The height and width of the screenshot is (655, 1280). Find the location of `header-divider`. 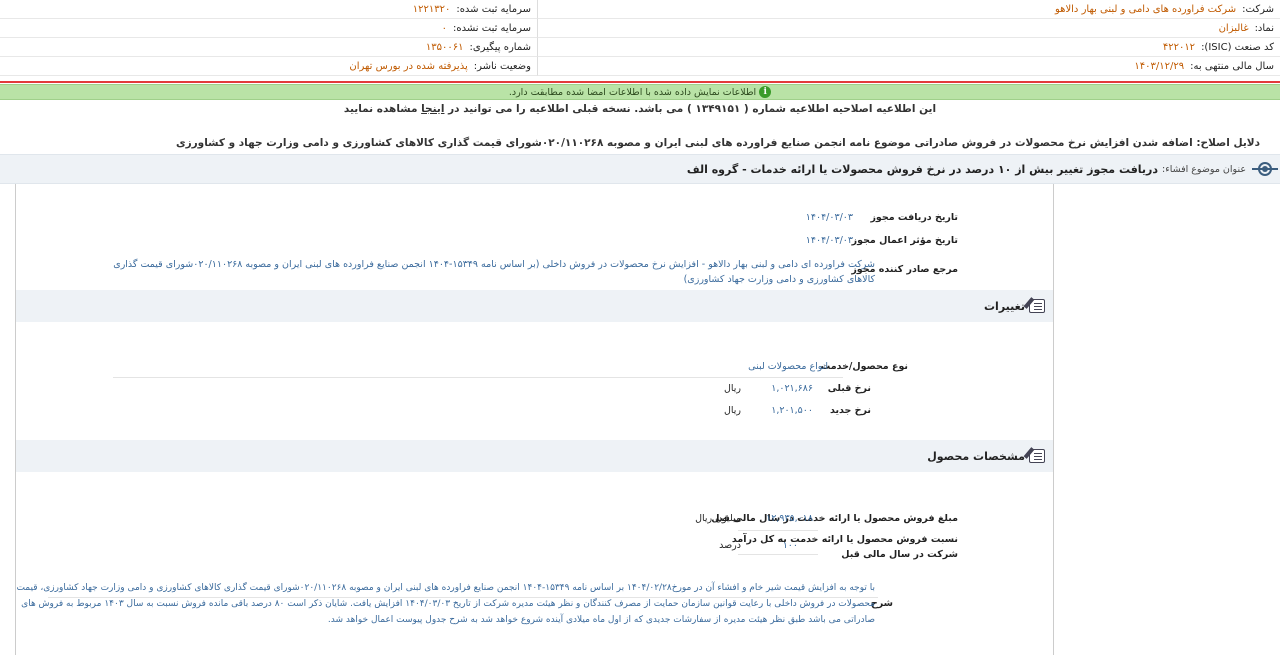

header-divider is located at coordinates (640, 82).